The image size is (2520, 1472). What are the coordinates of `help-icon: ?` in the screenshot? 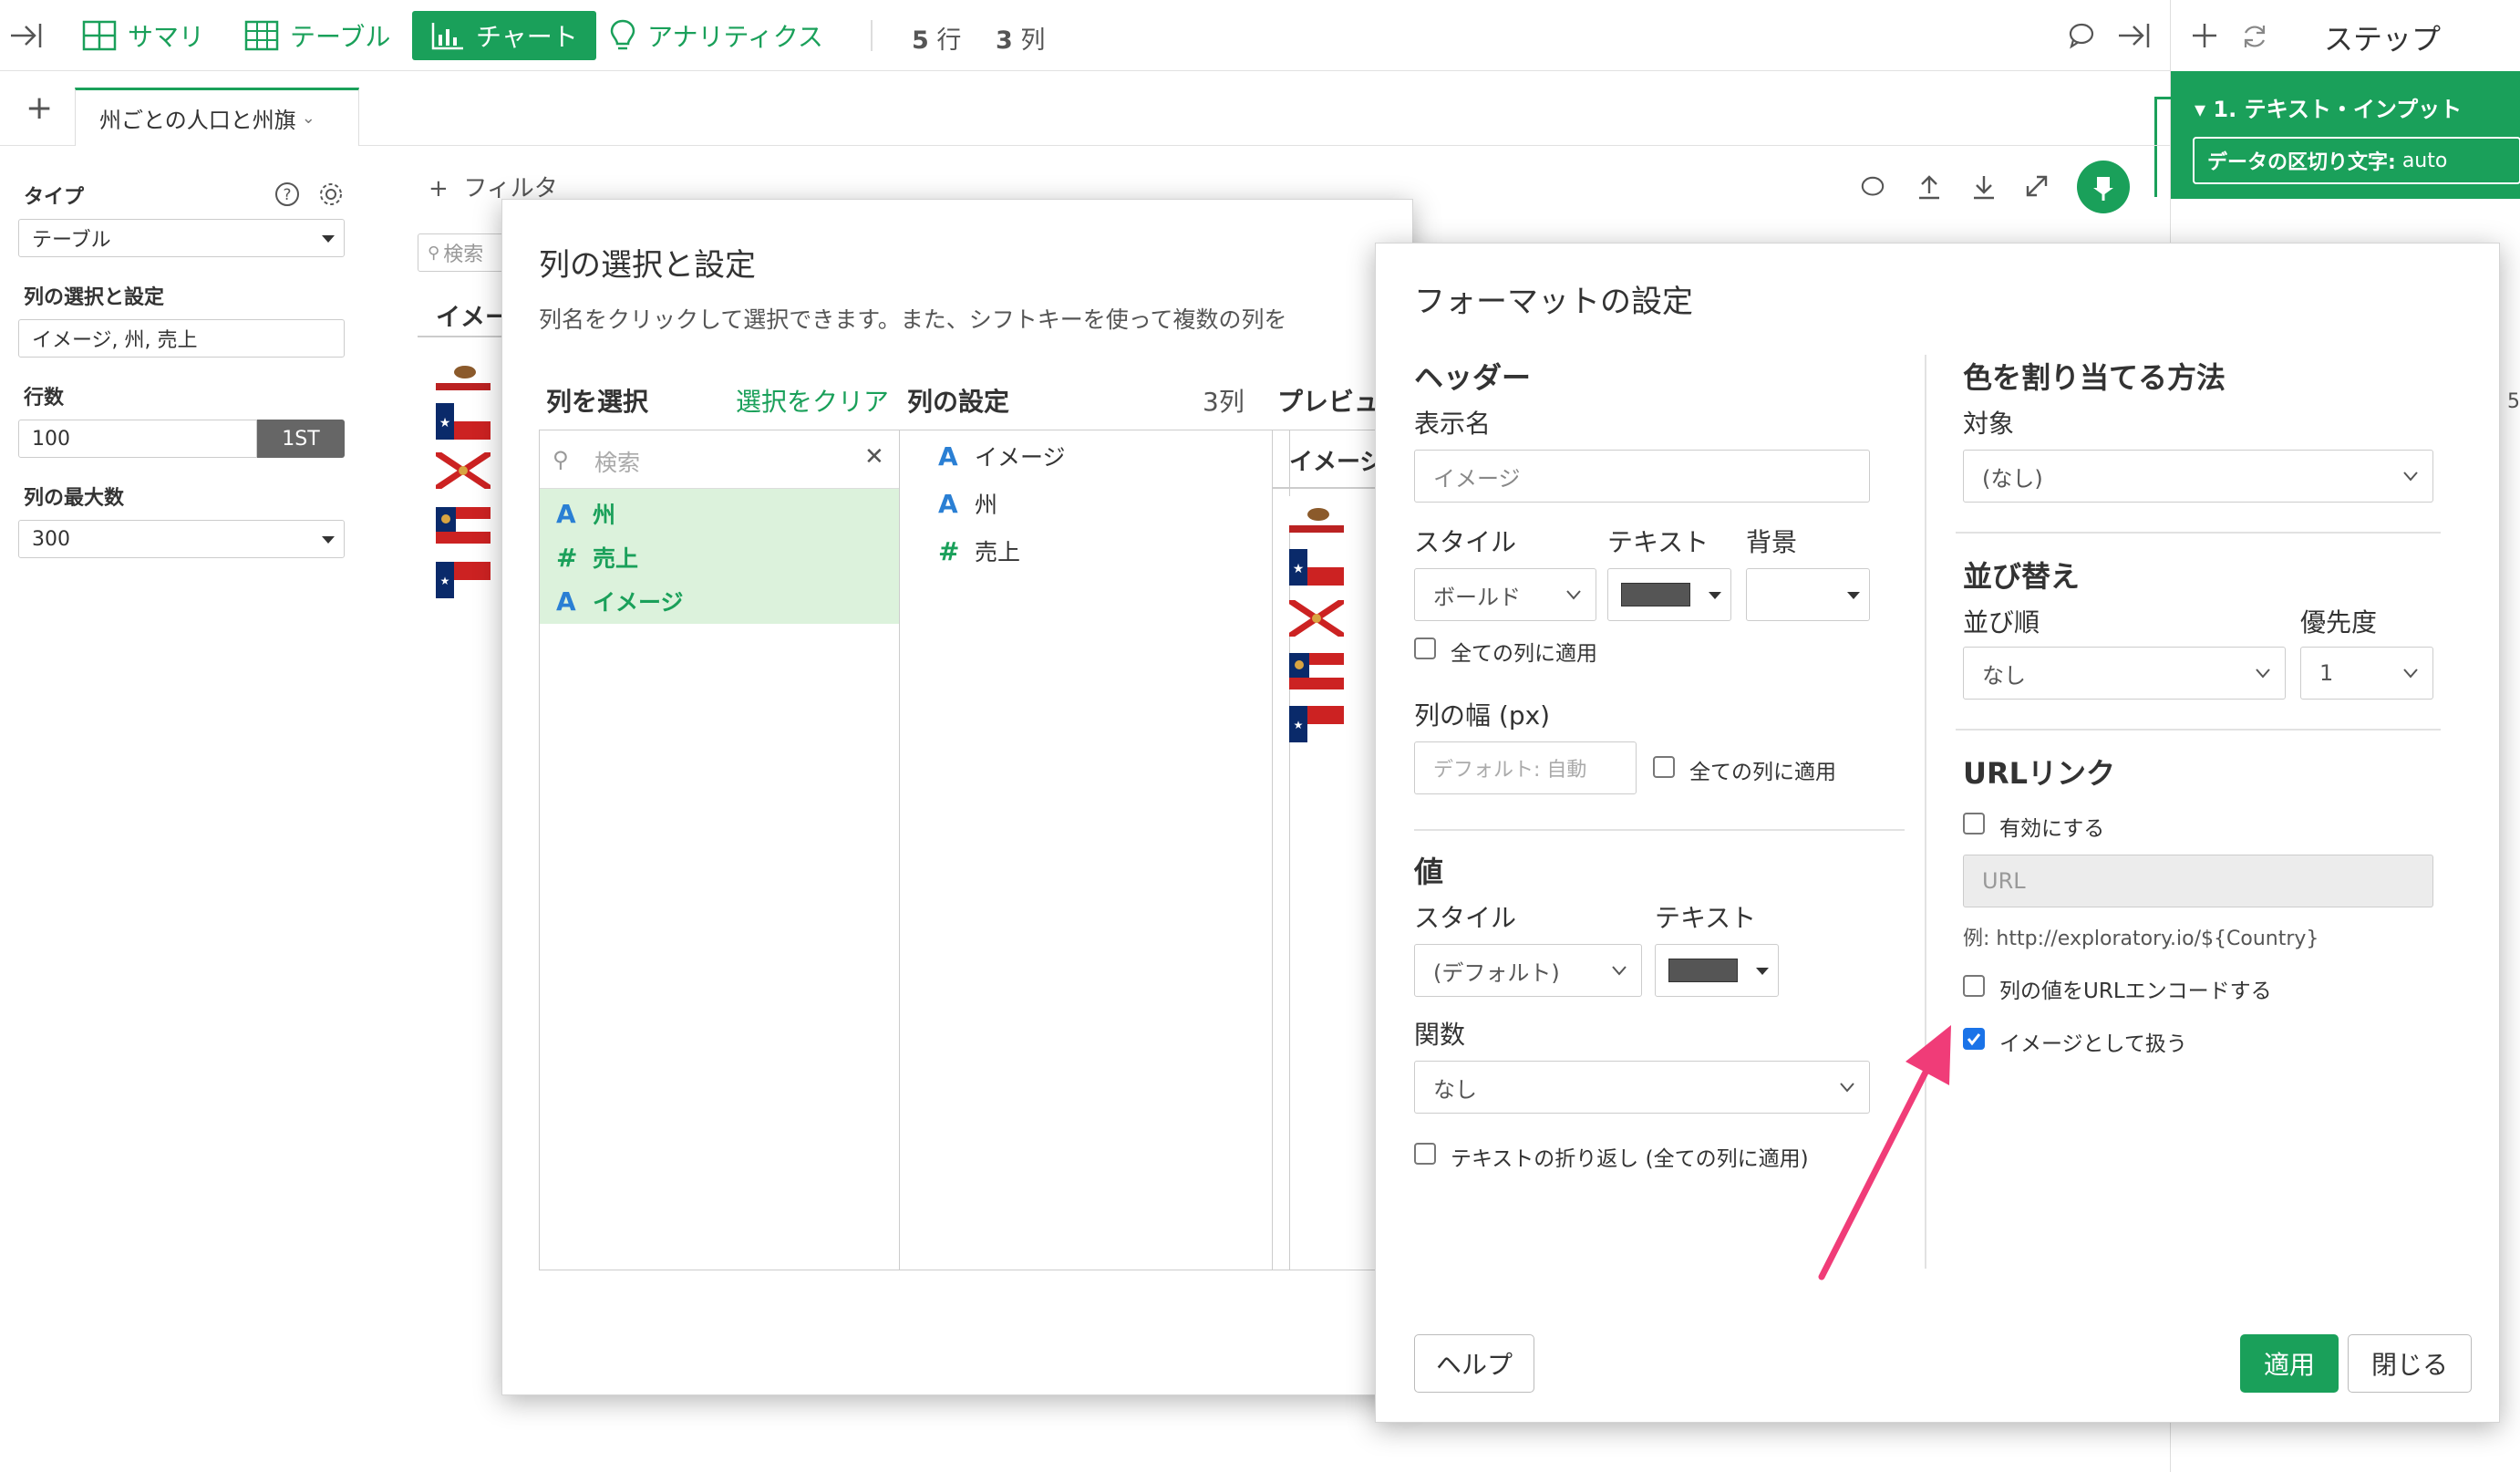 It's located at (287, 194).